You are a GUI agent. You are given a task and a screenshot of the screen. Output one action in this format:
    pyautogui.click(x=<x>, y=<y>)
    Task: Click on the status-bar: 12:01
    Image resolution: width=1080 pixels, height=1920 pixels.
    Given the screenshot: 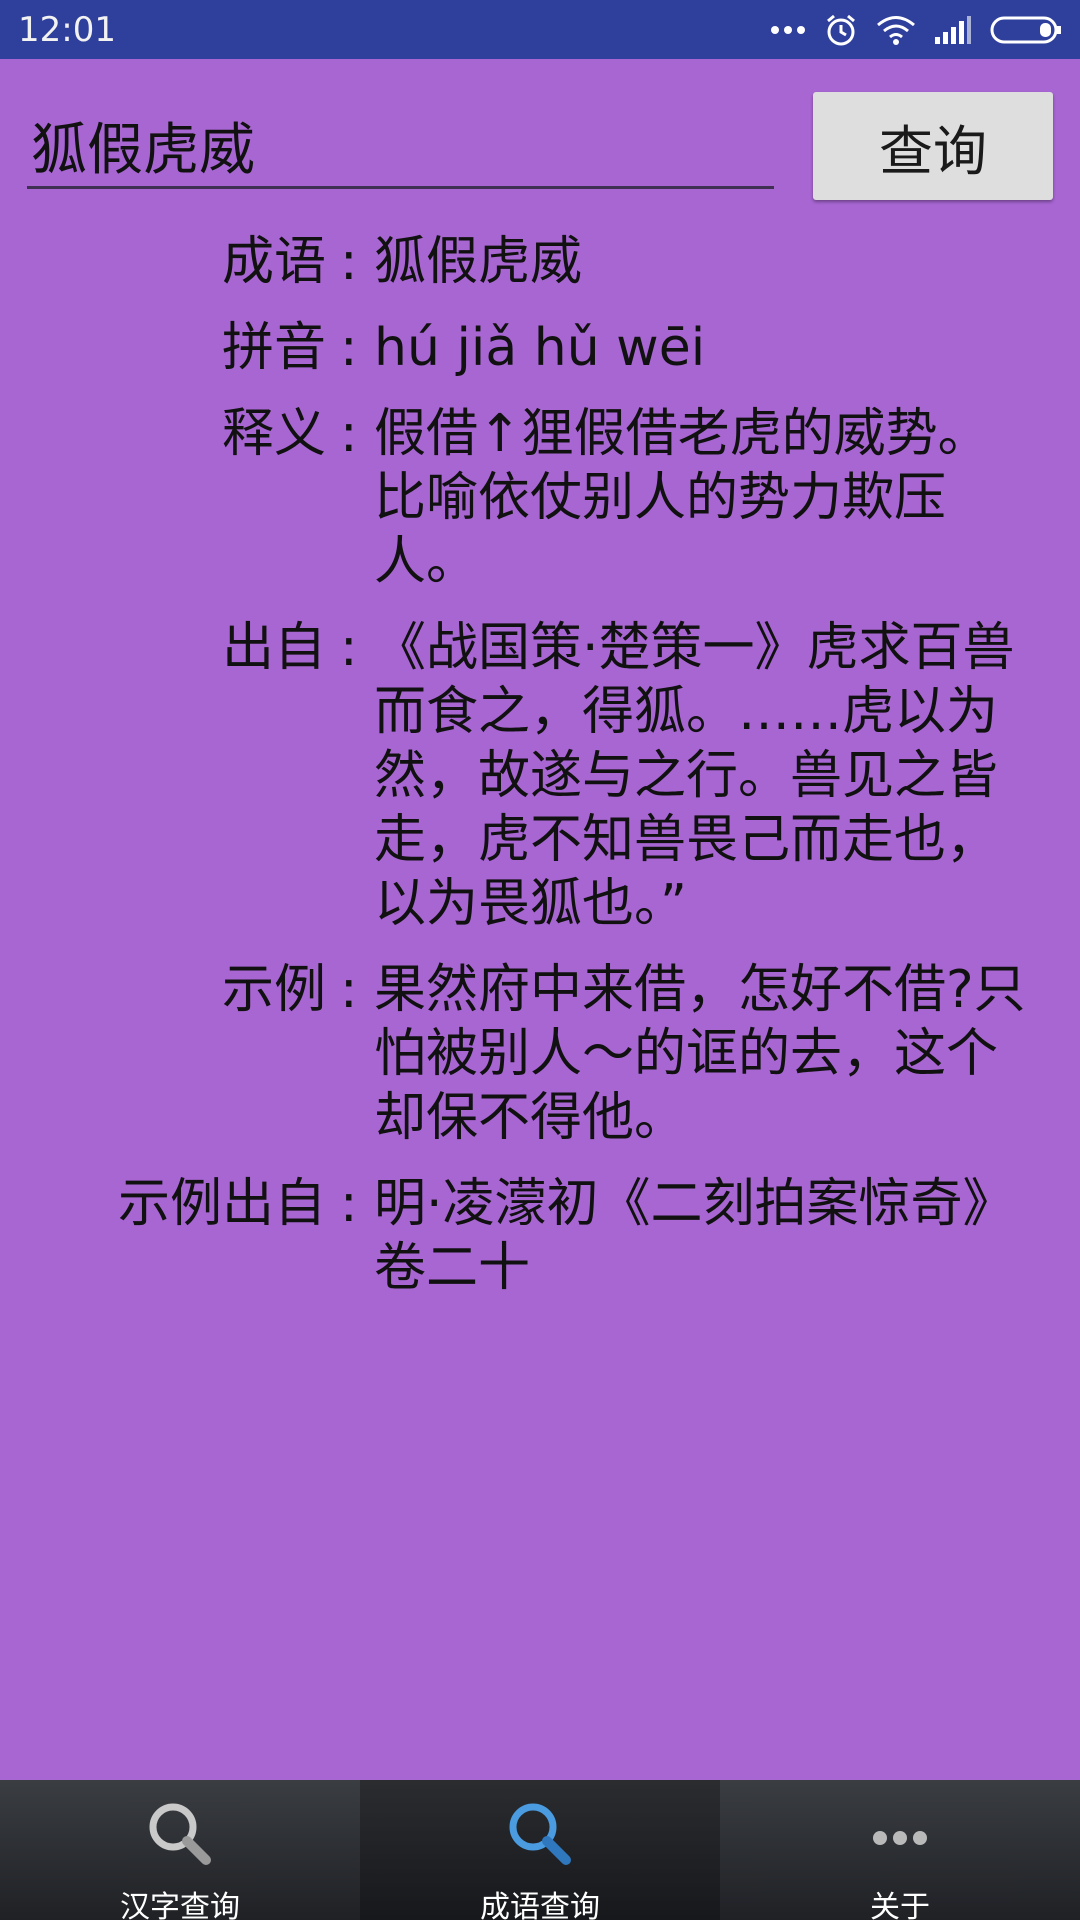 What is the action you would take?
    pyautogui.click(x=540, y=29)
    